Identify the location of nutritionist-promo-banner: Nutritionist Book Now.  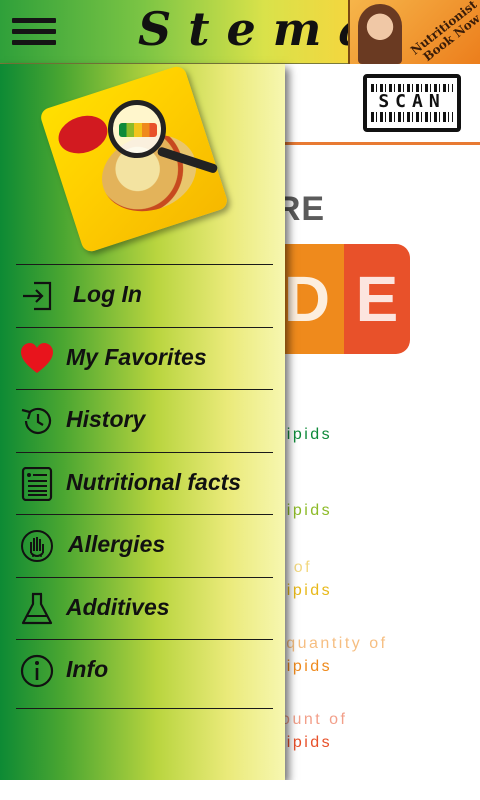
(414, 32).